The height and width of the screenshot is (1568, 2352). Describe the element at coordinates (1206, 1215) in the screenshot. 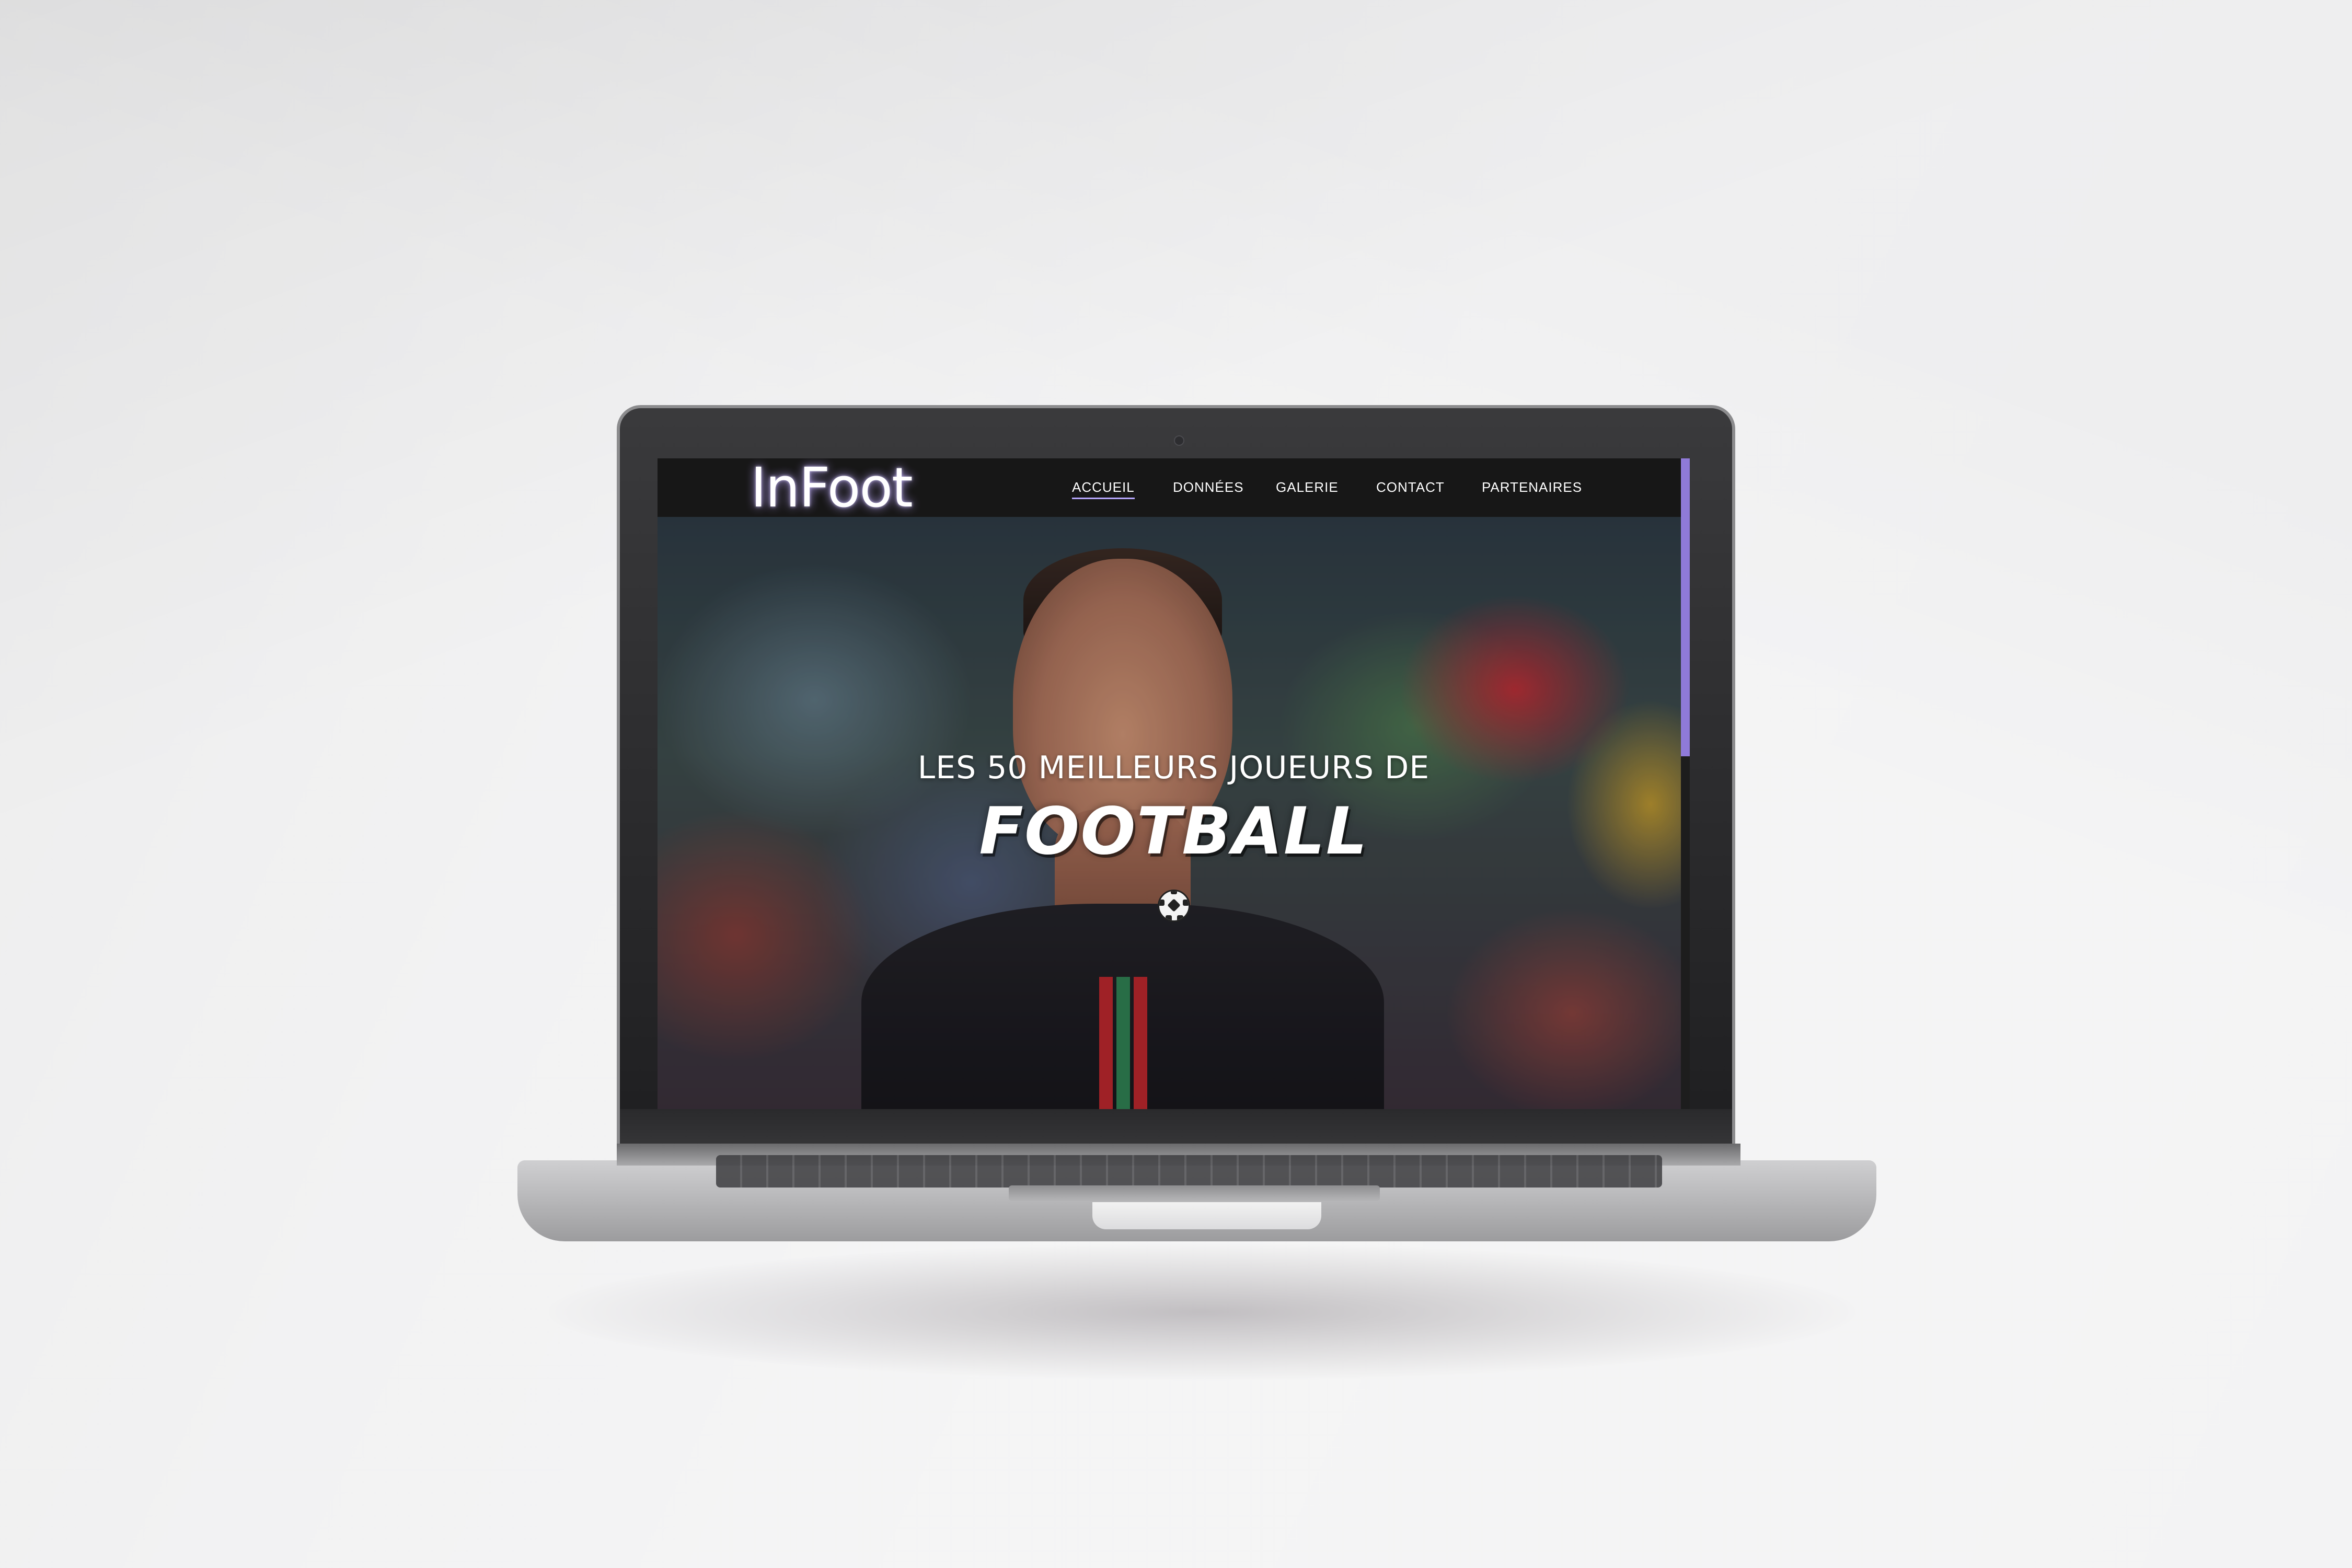

I see `laptop-lid-notch` at that location.